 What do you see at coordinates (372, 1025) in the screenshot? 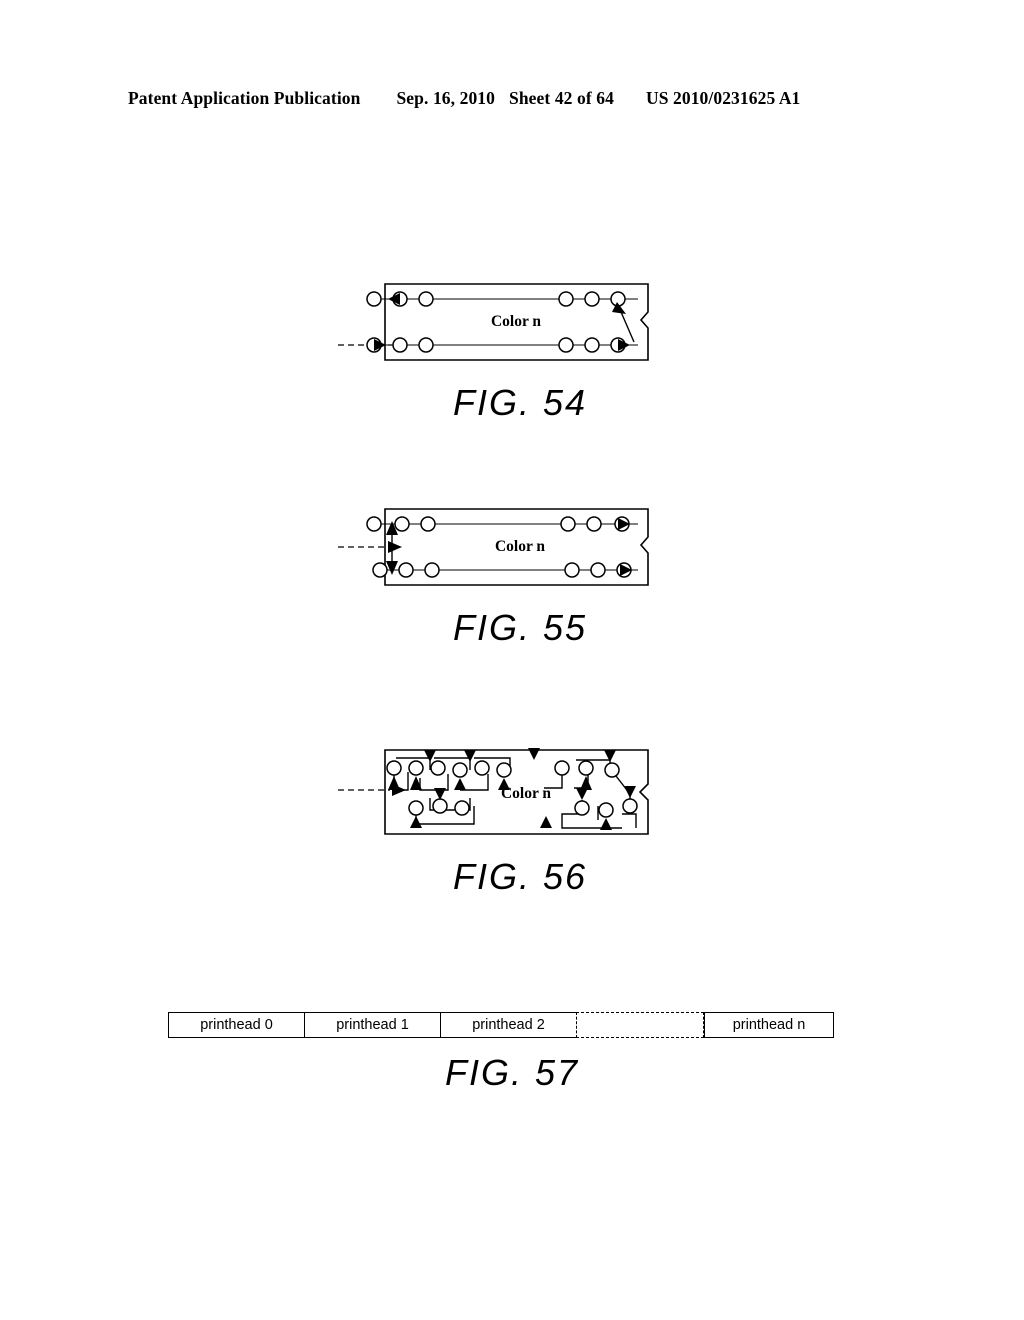
I see `printhead-cell-1: printhead 1` at bounding box center [372, 1025].